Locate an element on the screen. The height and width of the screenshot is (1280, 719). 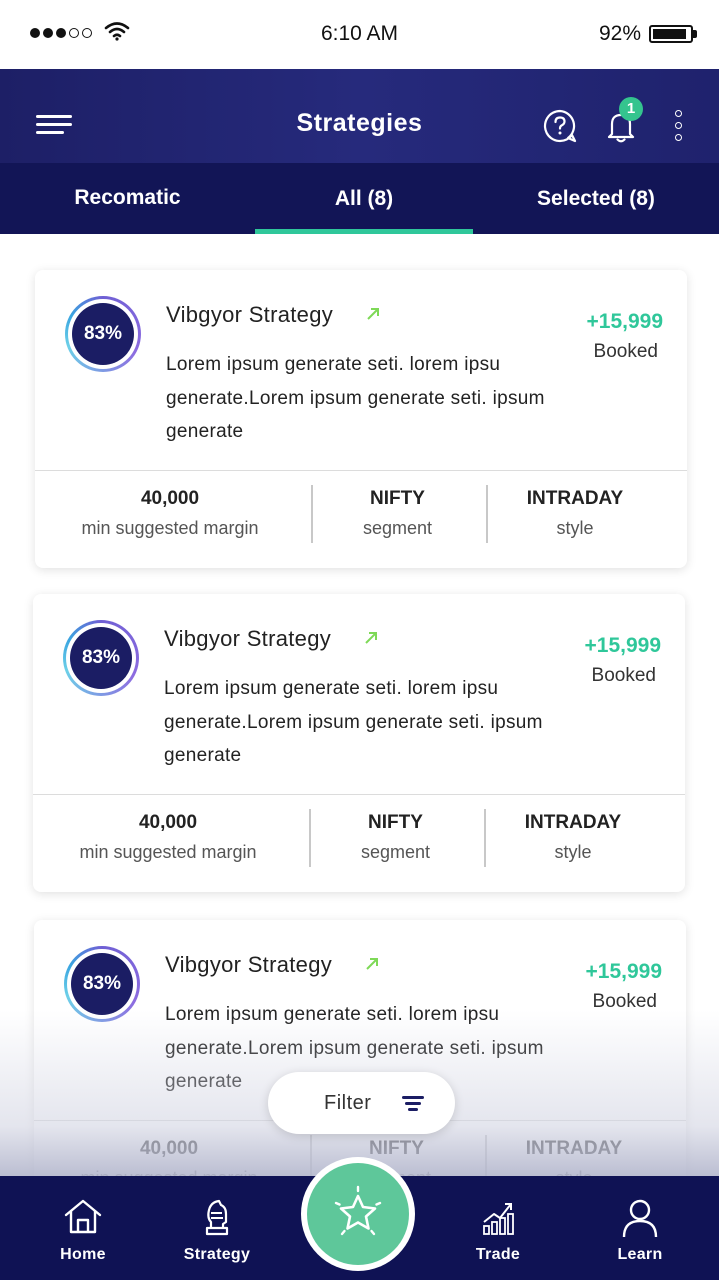
nav-strategy: Strategy is located at coordinates (217, 1228).